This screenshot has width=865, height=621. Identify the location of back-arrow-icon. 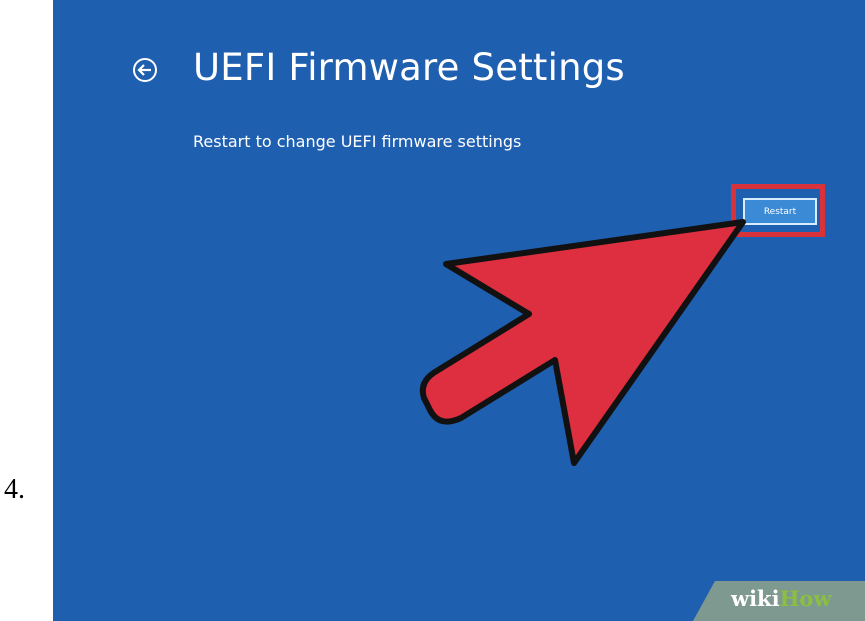
(145, 70).